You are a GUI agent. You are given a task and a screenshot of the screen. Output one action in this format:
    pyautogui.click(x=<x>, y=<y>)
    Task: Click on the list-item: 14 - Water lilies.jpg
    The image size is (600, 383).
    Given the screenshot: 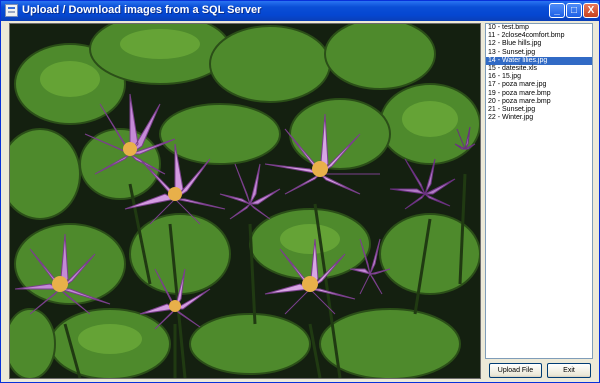 What is the action you would take?
    pyautogui.click(x=539, y=61)
    